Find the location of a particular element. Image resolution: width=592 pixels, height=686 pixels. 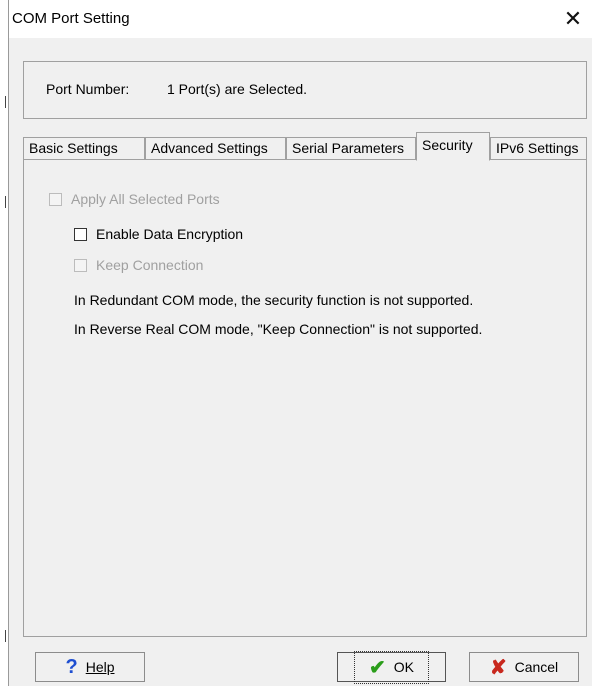

checkmark-icon: ✔ is located at coordinates (377, 667).